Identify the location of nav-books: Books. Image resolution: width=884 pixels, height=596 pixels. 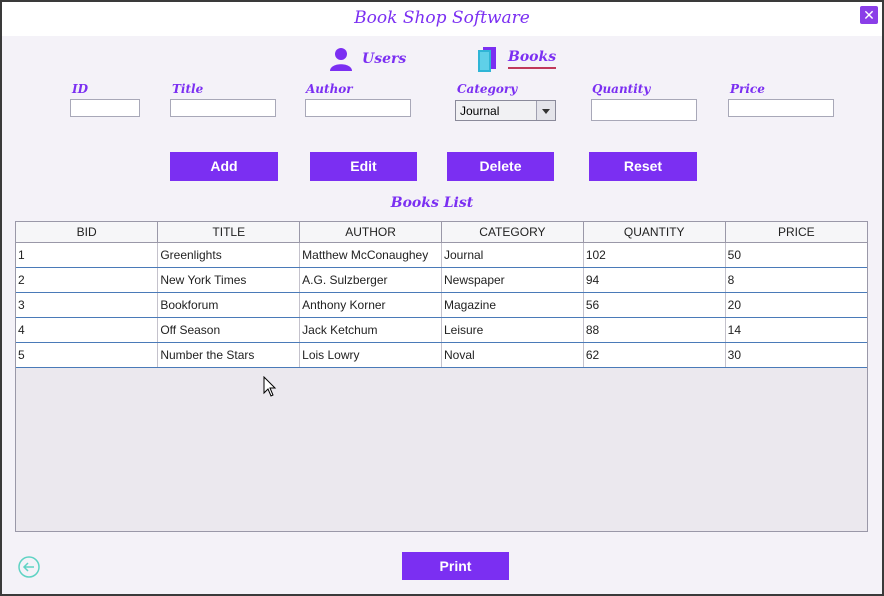
(516, 59).